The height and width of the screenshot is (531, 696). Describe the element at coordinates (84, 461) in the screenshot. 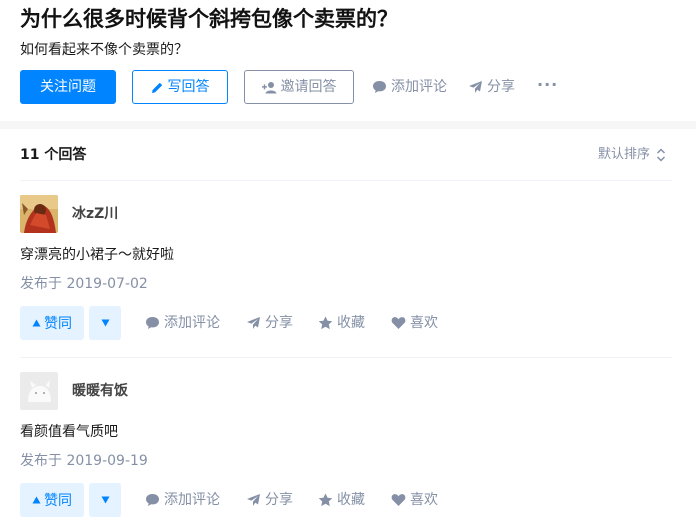

I see `publish-date: 发布于 2019-09-19` at that location.